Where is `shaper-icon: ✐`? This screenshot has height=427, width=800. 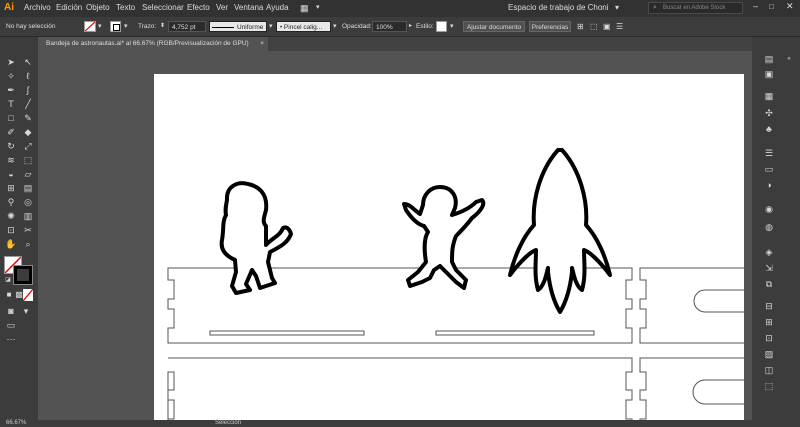
shaper-icon: ✐ is located at coordinates (11, 132).